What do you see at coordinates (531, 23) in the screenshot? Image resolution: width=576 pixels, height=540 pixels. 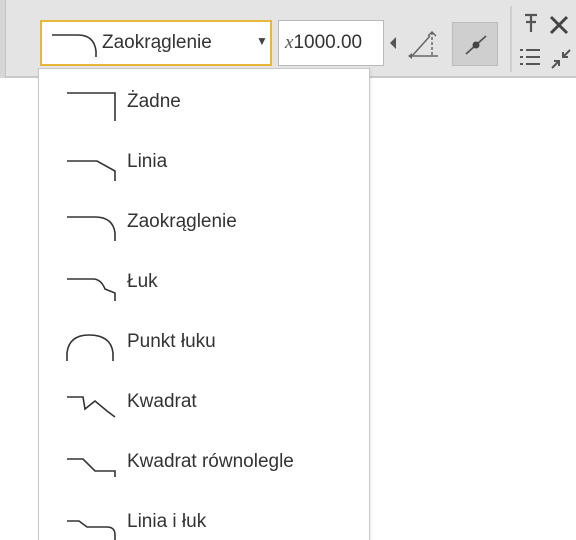 I see `pin-icon` at bounding box center [531, 23].